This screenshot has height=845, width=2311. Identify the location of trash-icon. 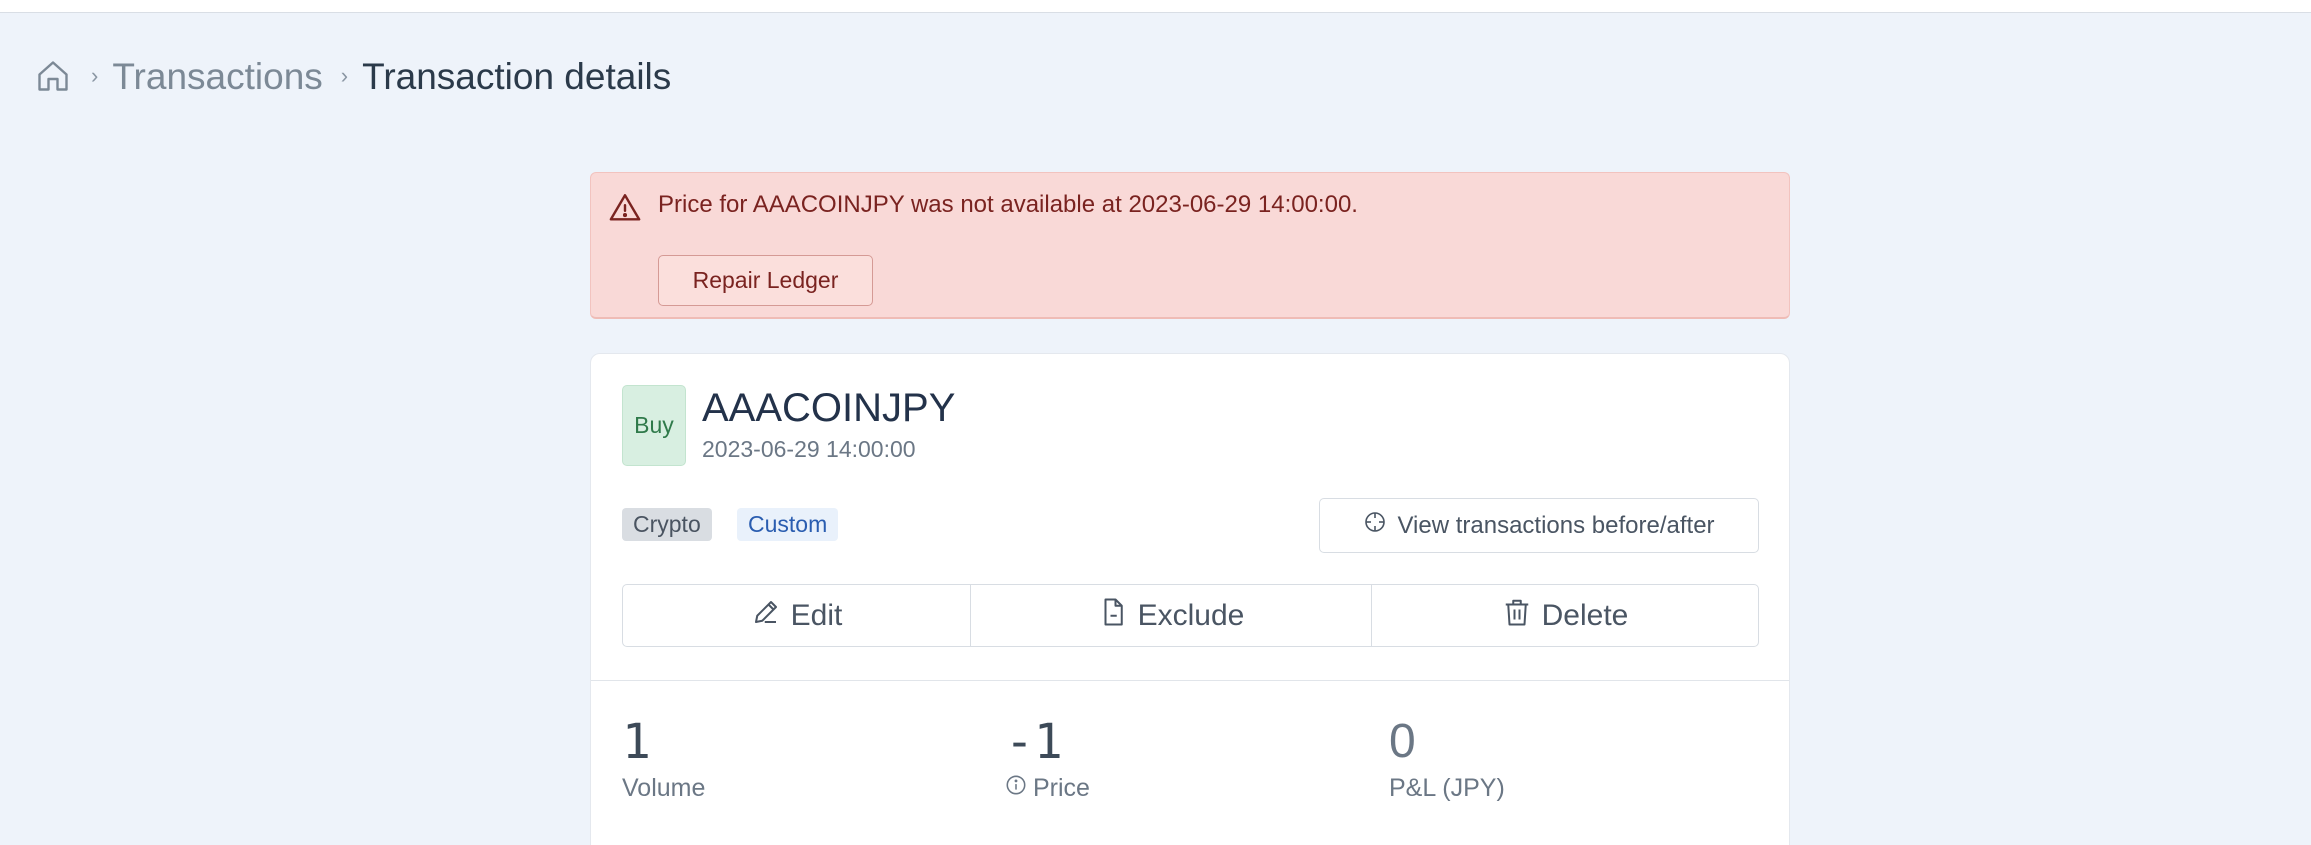
(1517, 616).